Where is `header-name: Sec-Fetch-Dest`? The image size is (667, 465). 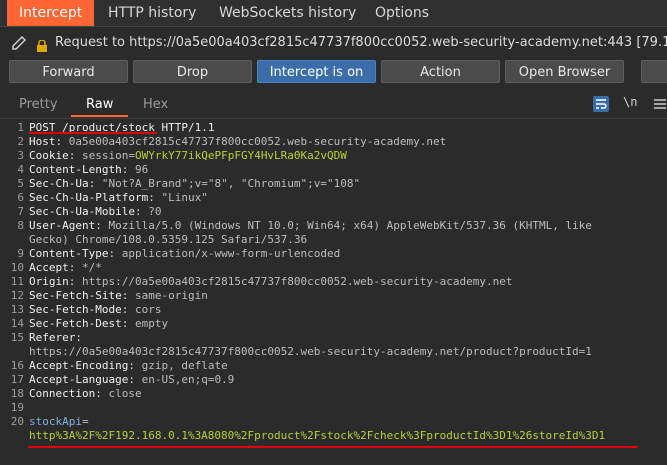
header-name: Sec-Fetch-Dest is located at coordinates (75, 323).